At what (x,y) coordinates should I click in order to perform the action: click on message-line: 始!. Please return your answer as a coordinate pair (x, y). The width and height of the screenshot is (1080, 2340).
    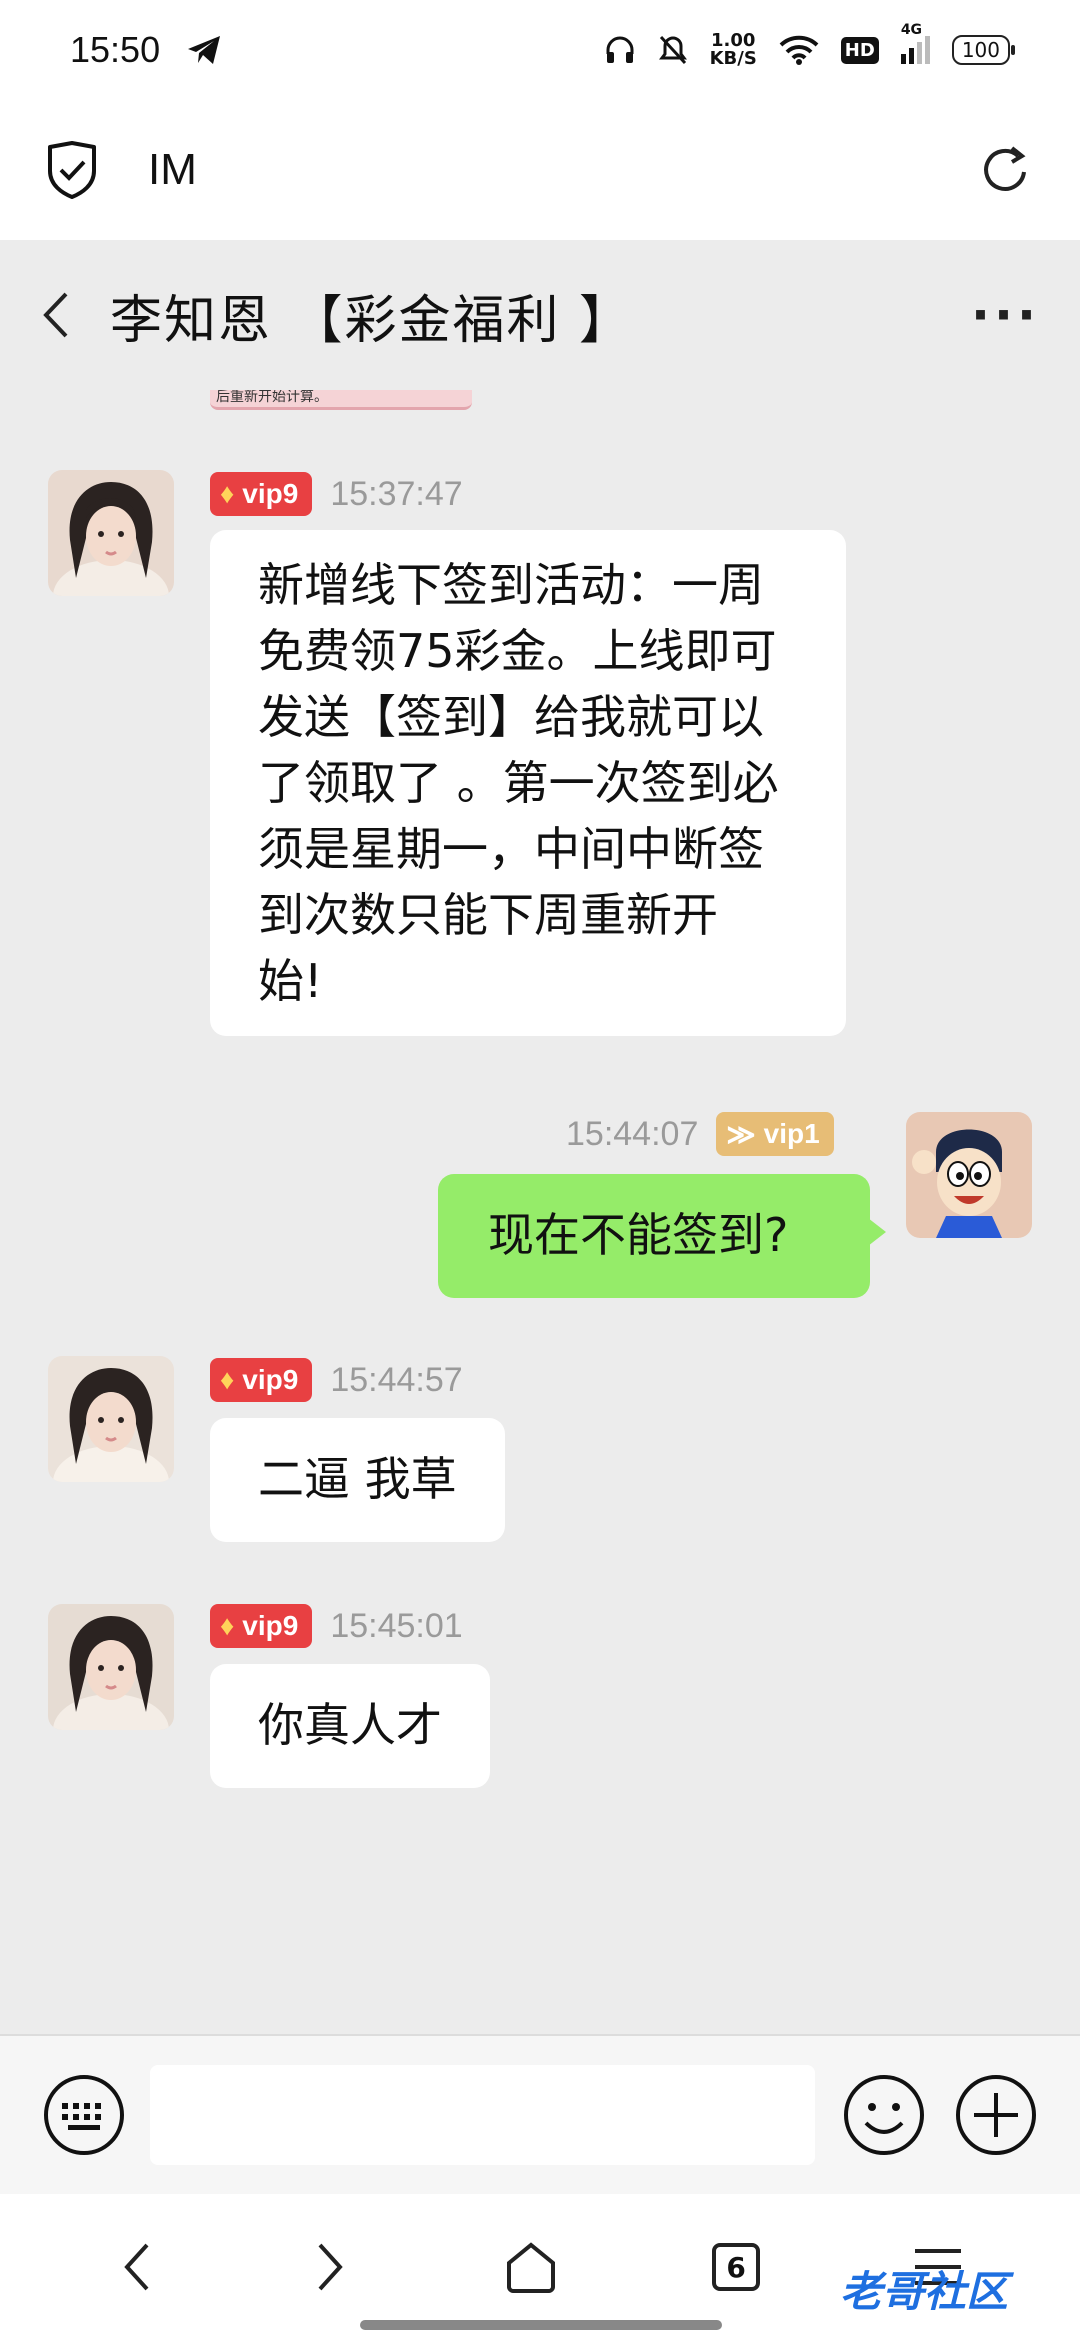
    Looking at the image, I should click on (290, 981).